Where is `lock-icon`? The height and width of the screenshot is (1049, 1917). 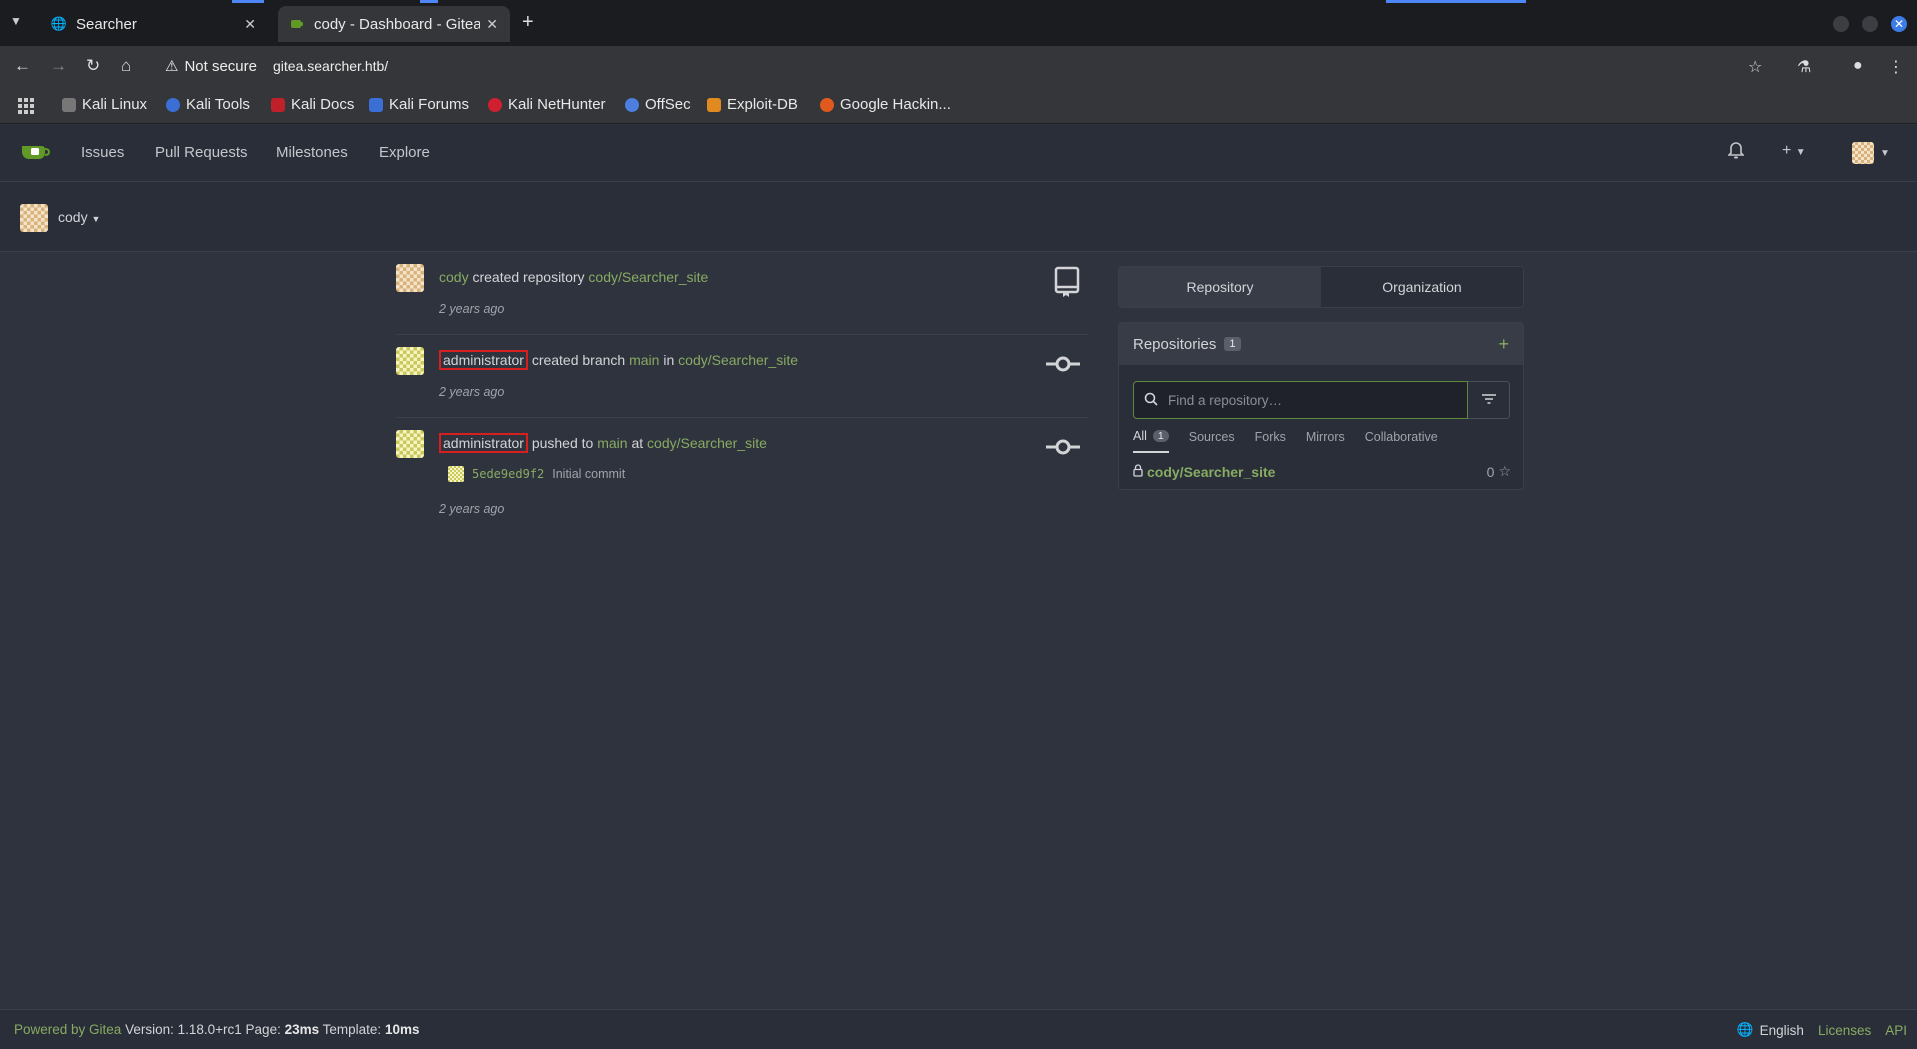
lock-icon is located at coordinates (1138, 471).